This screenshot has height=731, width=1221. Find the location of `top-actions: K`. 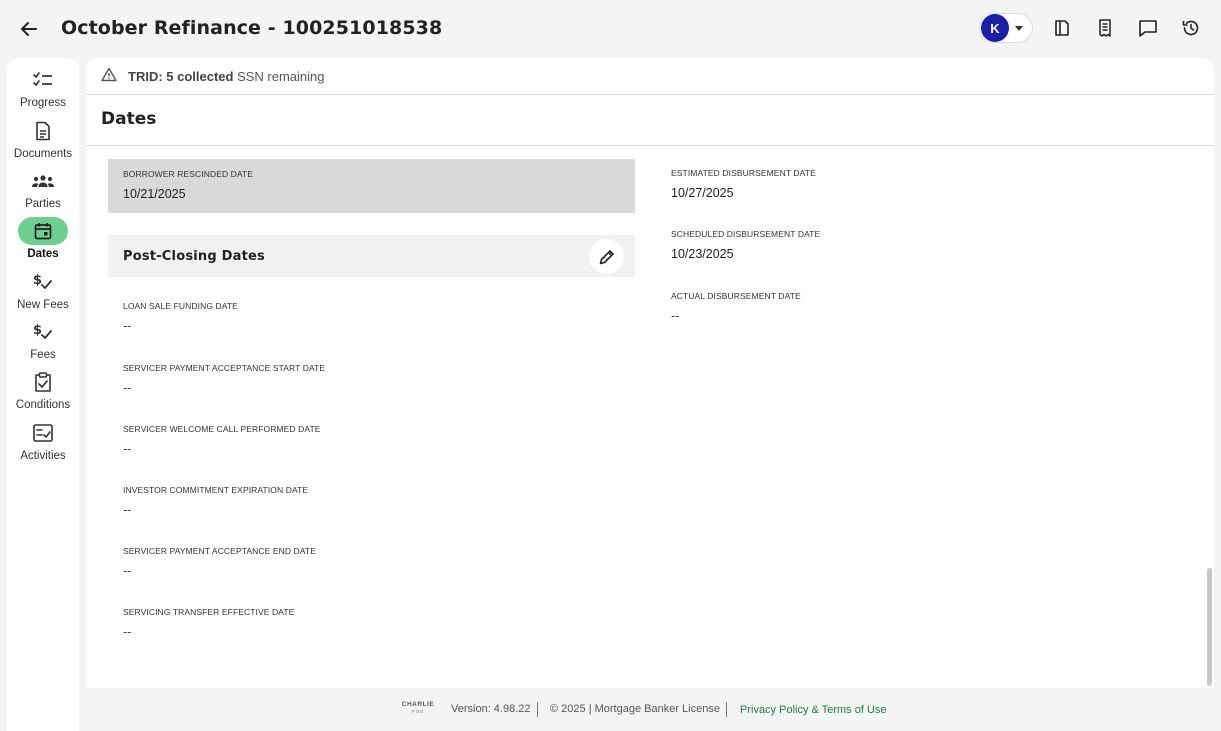

top-actions: K is located at coordinates (1092, 28).